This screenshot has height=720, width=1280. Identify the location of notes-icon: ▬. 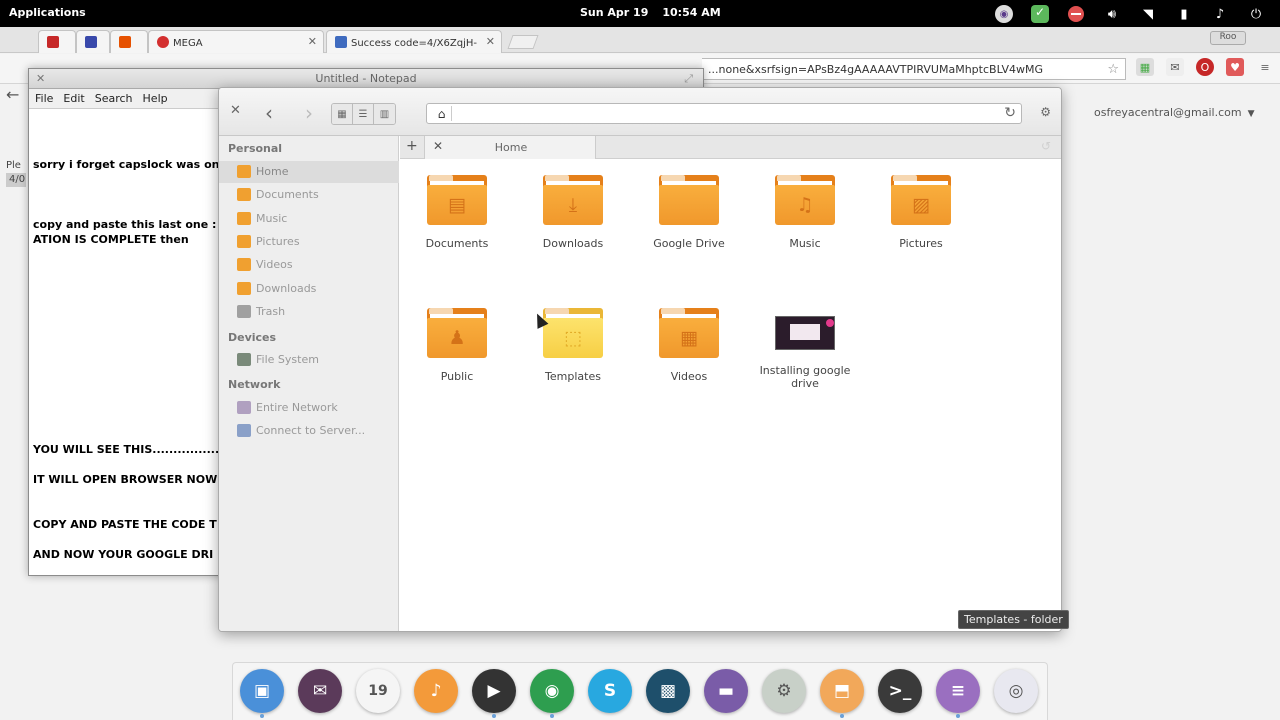
(726, 691).